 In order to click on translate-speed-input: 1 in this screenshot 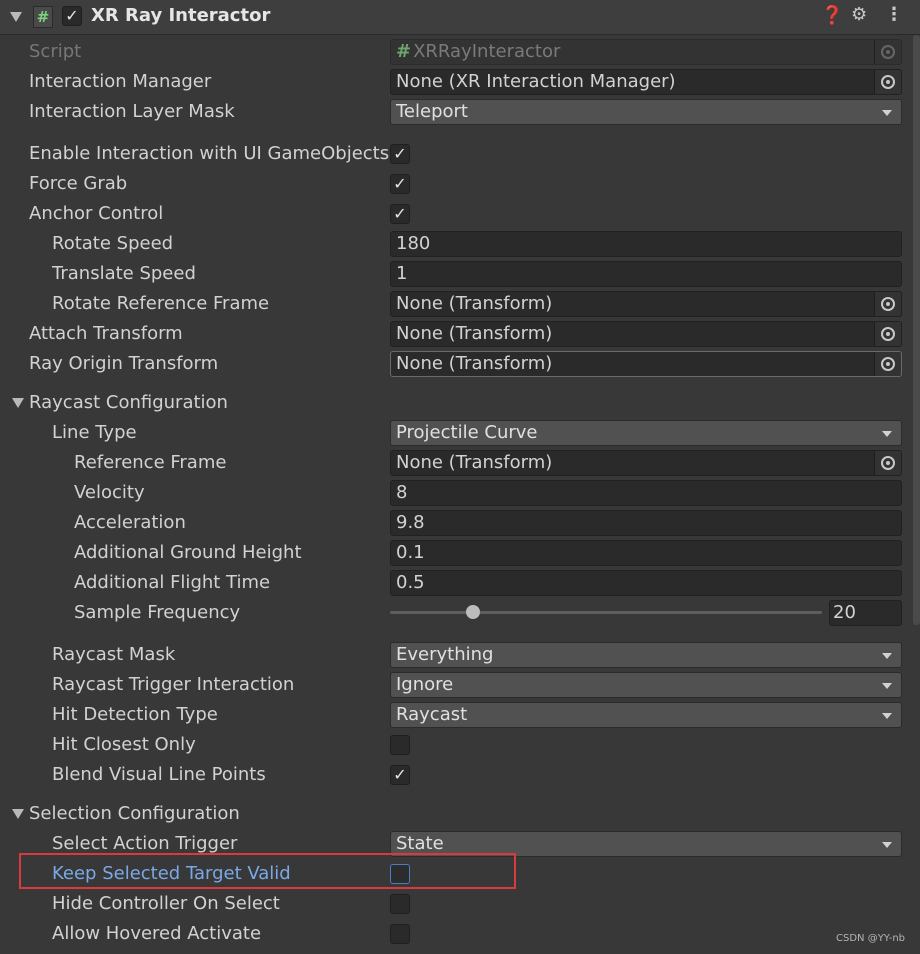, I will do `click(646, 274)`.